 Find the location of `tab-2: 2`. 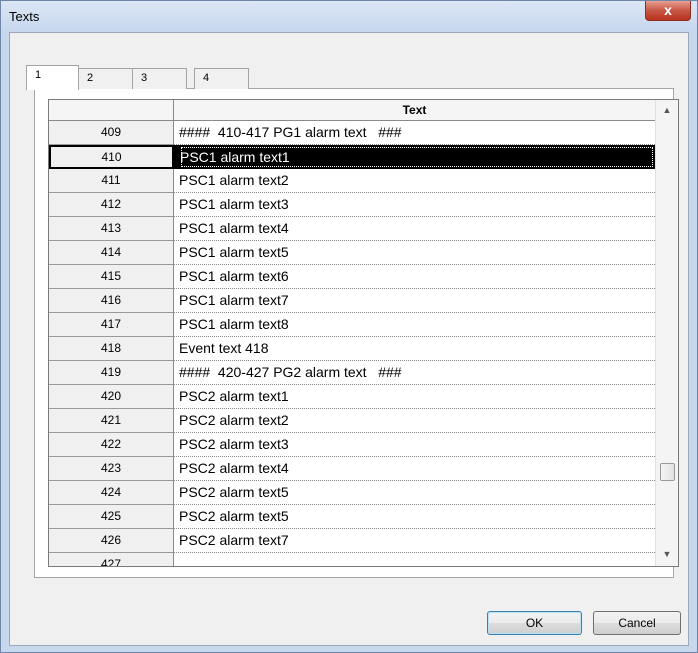

tab-2: 2 is located at coordinates (105, 78).